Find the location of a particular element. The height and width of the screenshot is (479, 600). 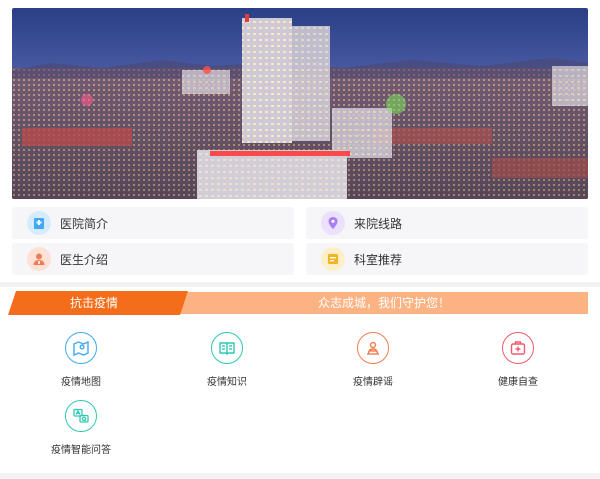

health-check-item: 健康自查 is located at coordinates (518, 360).